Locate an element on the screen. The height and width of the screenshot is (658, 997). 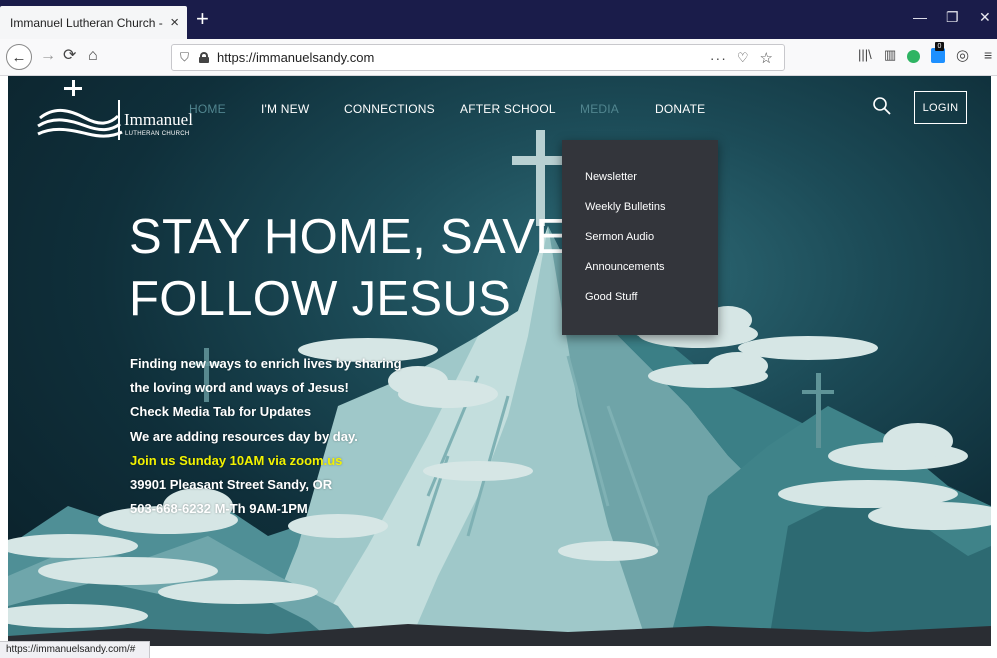
bookmark-star-icon: ☆ is located at coordinates (767, 58).